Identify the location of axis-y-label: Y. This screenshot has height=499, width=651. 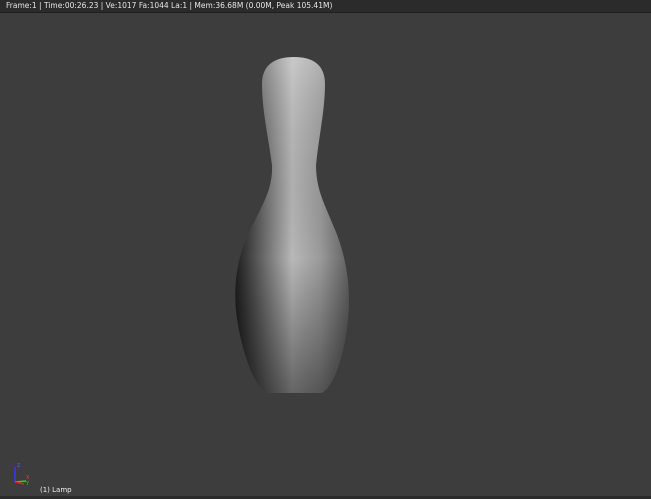
(27, 484).